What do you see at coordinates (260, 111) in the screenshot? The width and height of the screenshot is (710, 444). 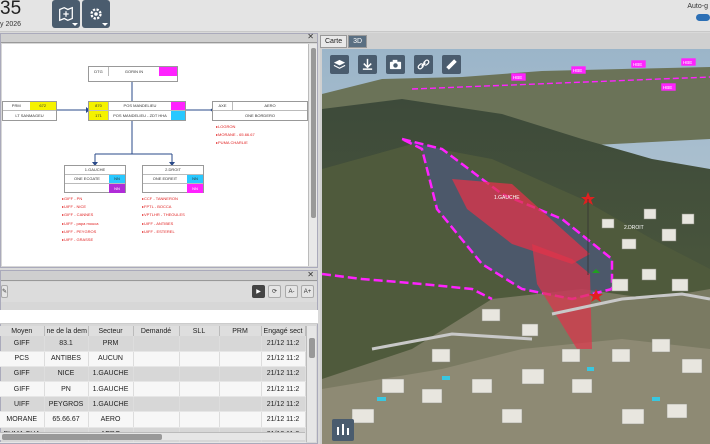 I see `right-node: AXE AERO ONE BORDERO` at bounding box center [260, 111].